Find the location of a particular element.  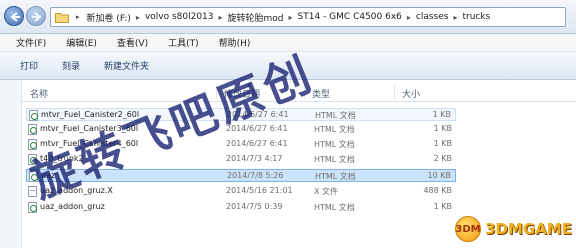

breadcrumb-item-classes: classes is located at coordinates (432, 17).